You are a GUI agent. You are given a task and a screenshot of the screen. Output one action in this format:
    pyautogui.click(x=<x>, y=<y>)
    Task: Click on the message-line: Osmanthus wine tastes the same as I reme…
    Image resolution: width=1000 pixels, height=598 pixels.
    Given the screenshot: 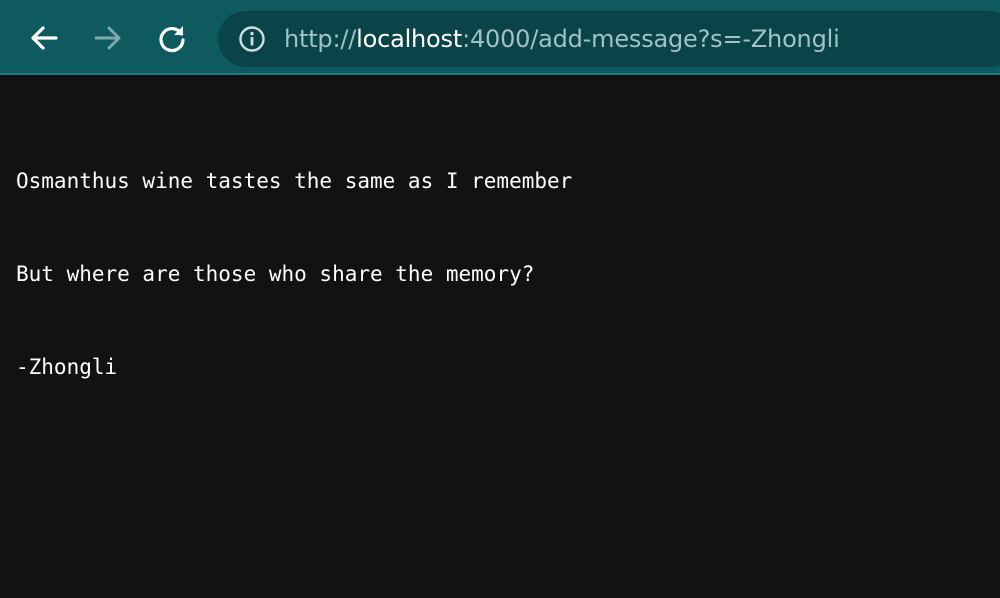 What is the action you would take?
    pyautogui.click(x=294, y=181)
    